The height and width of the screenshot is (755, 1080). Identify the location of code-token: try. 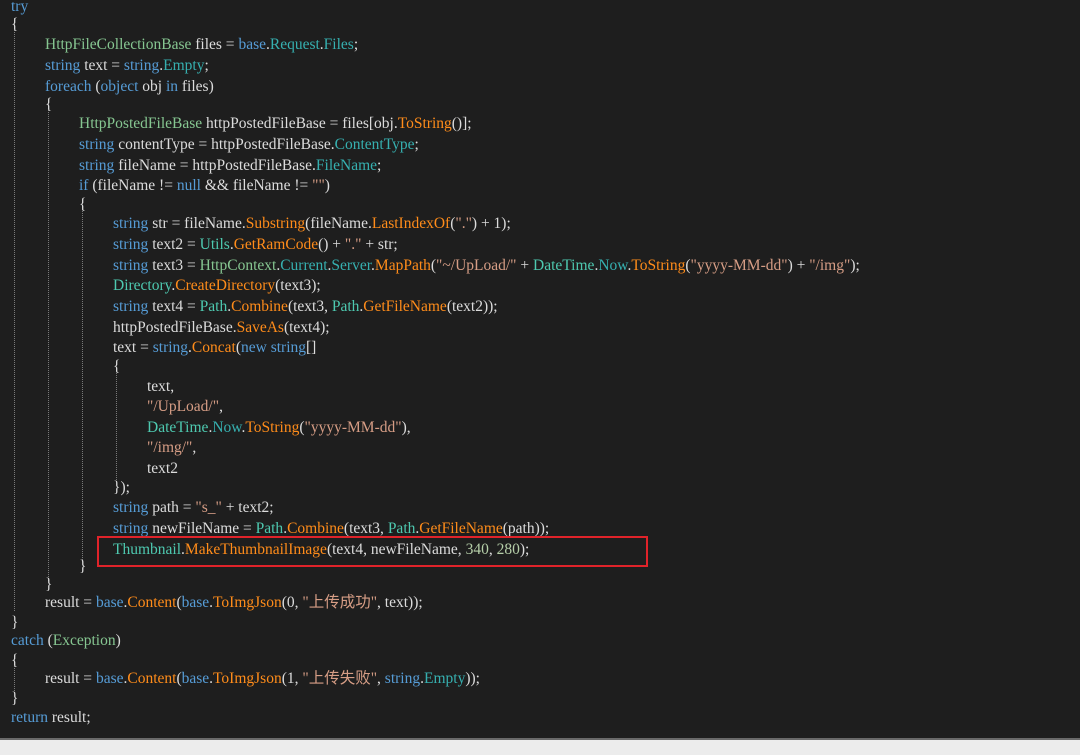
(20, 7).